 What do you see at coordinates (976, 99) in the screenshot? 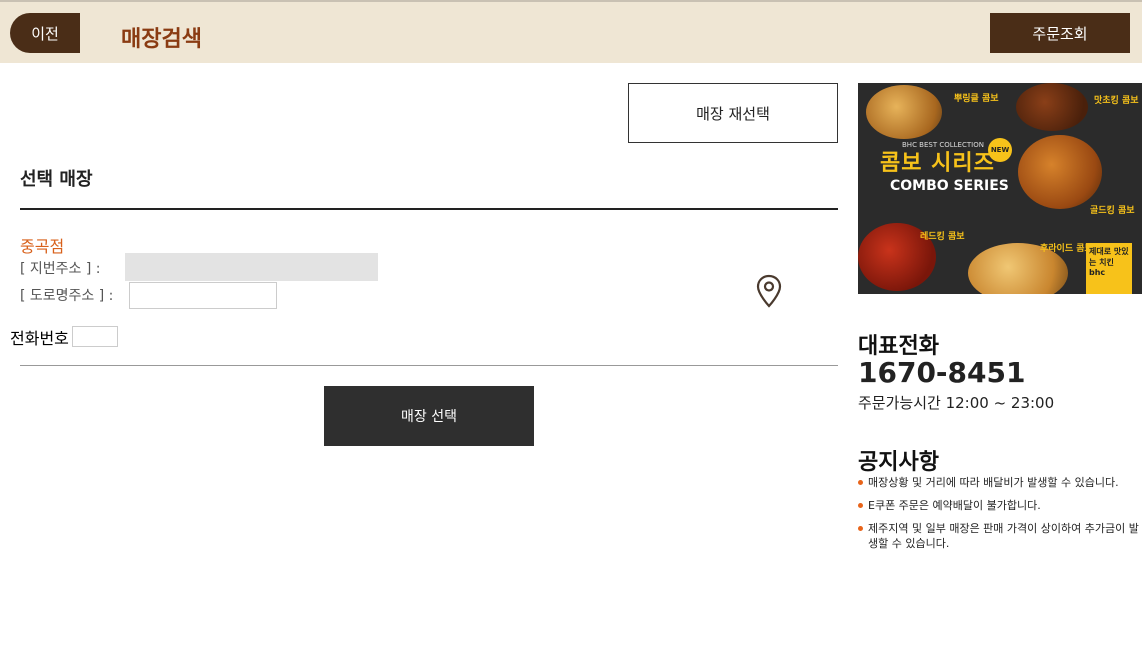
I see `banner-item-label: 뿌링클 콤보` at bounding box center [976, 99].